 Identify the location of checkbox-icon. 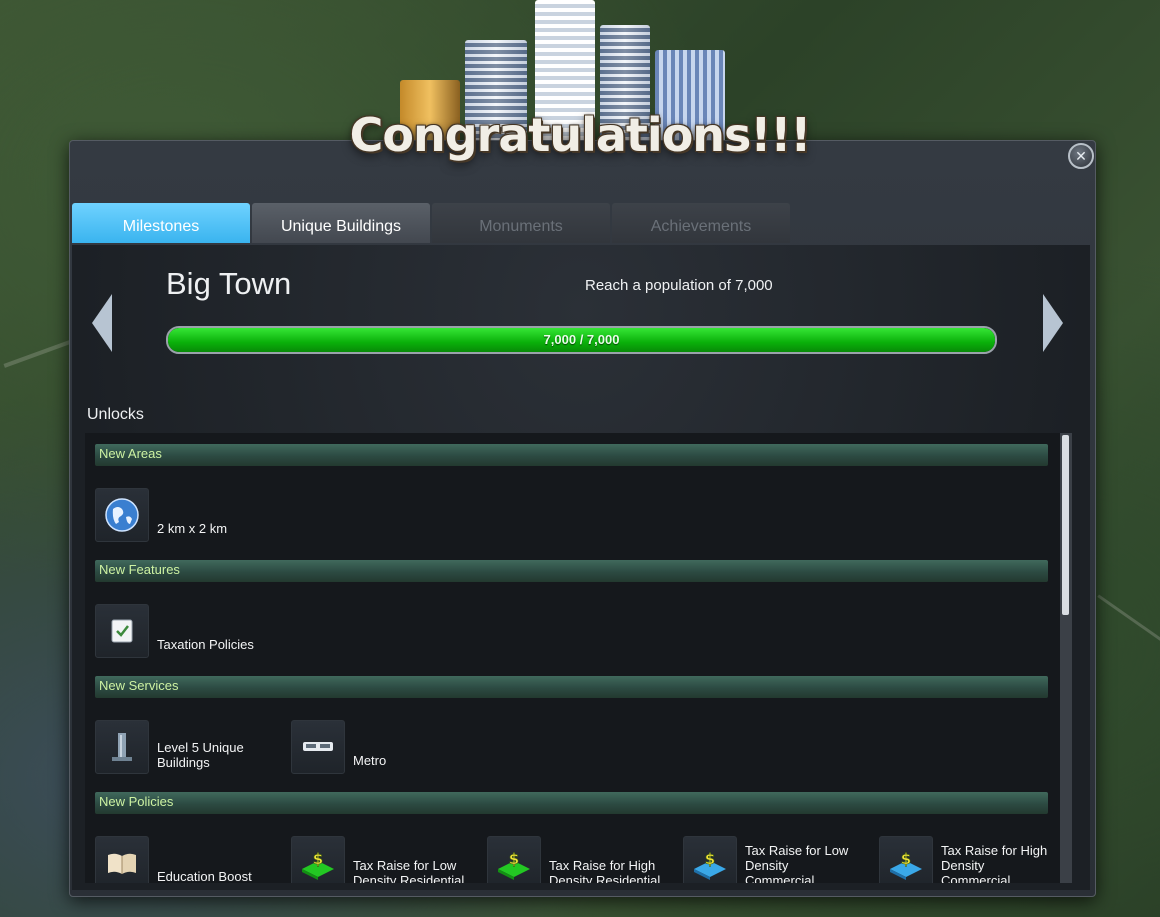
(122, 631).